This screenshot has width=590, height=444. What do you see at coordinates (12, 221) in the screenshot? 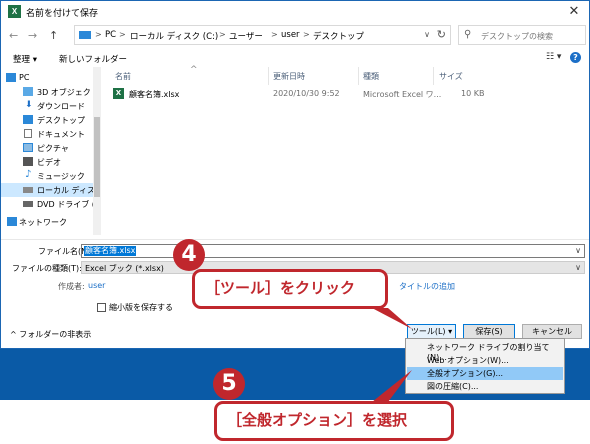
I see `network-icon` at bounding box center [12, 221].